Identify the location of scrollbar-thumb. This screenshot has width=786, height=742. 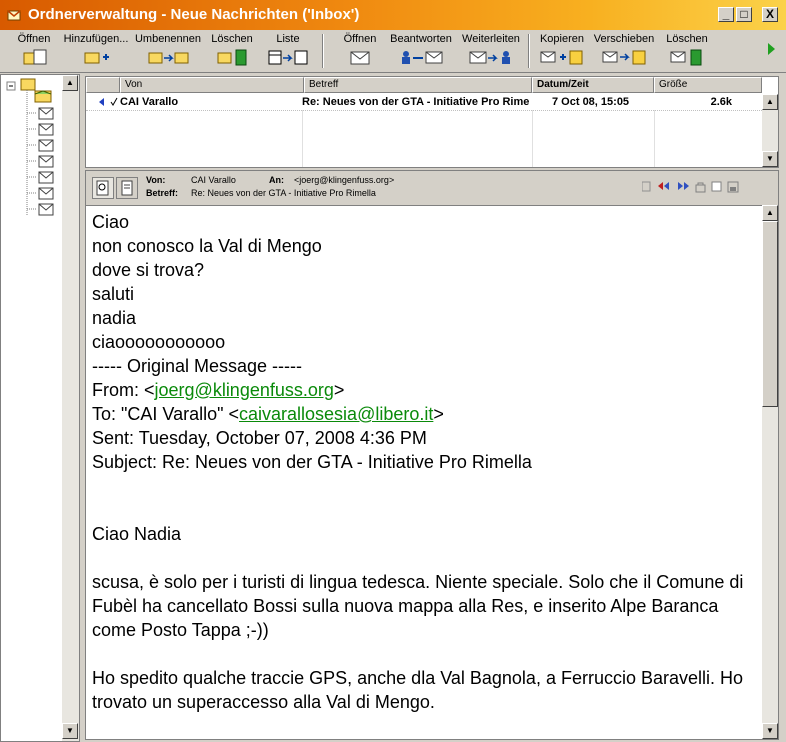
(770, 314).